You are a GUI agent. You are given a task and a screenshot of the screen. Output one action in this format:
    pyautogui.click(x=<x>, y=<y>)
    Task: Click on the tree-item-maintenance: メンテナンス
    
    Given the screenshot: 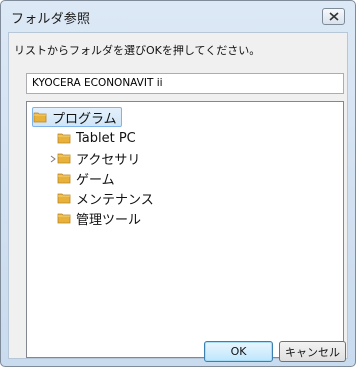 What is the action you would take?
    pyautogui.click(x=105, y=198)
    